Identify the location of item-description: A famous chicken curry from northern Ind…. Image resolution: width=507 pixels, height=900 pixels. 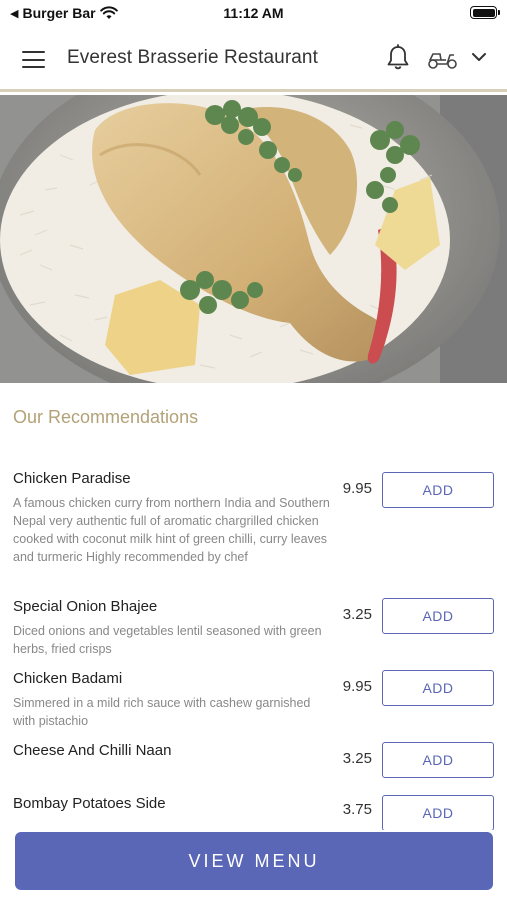
(171, 530).